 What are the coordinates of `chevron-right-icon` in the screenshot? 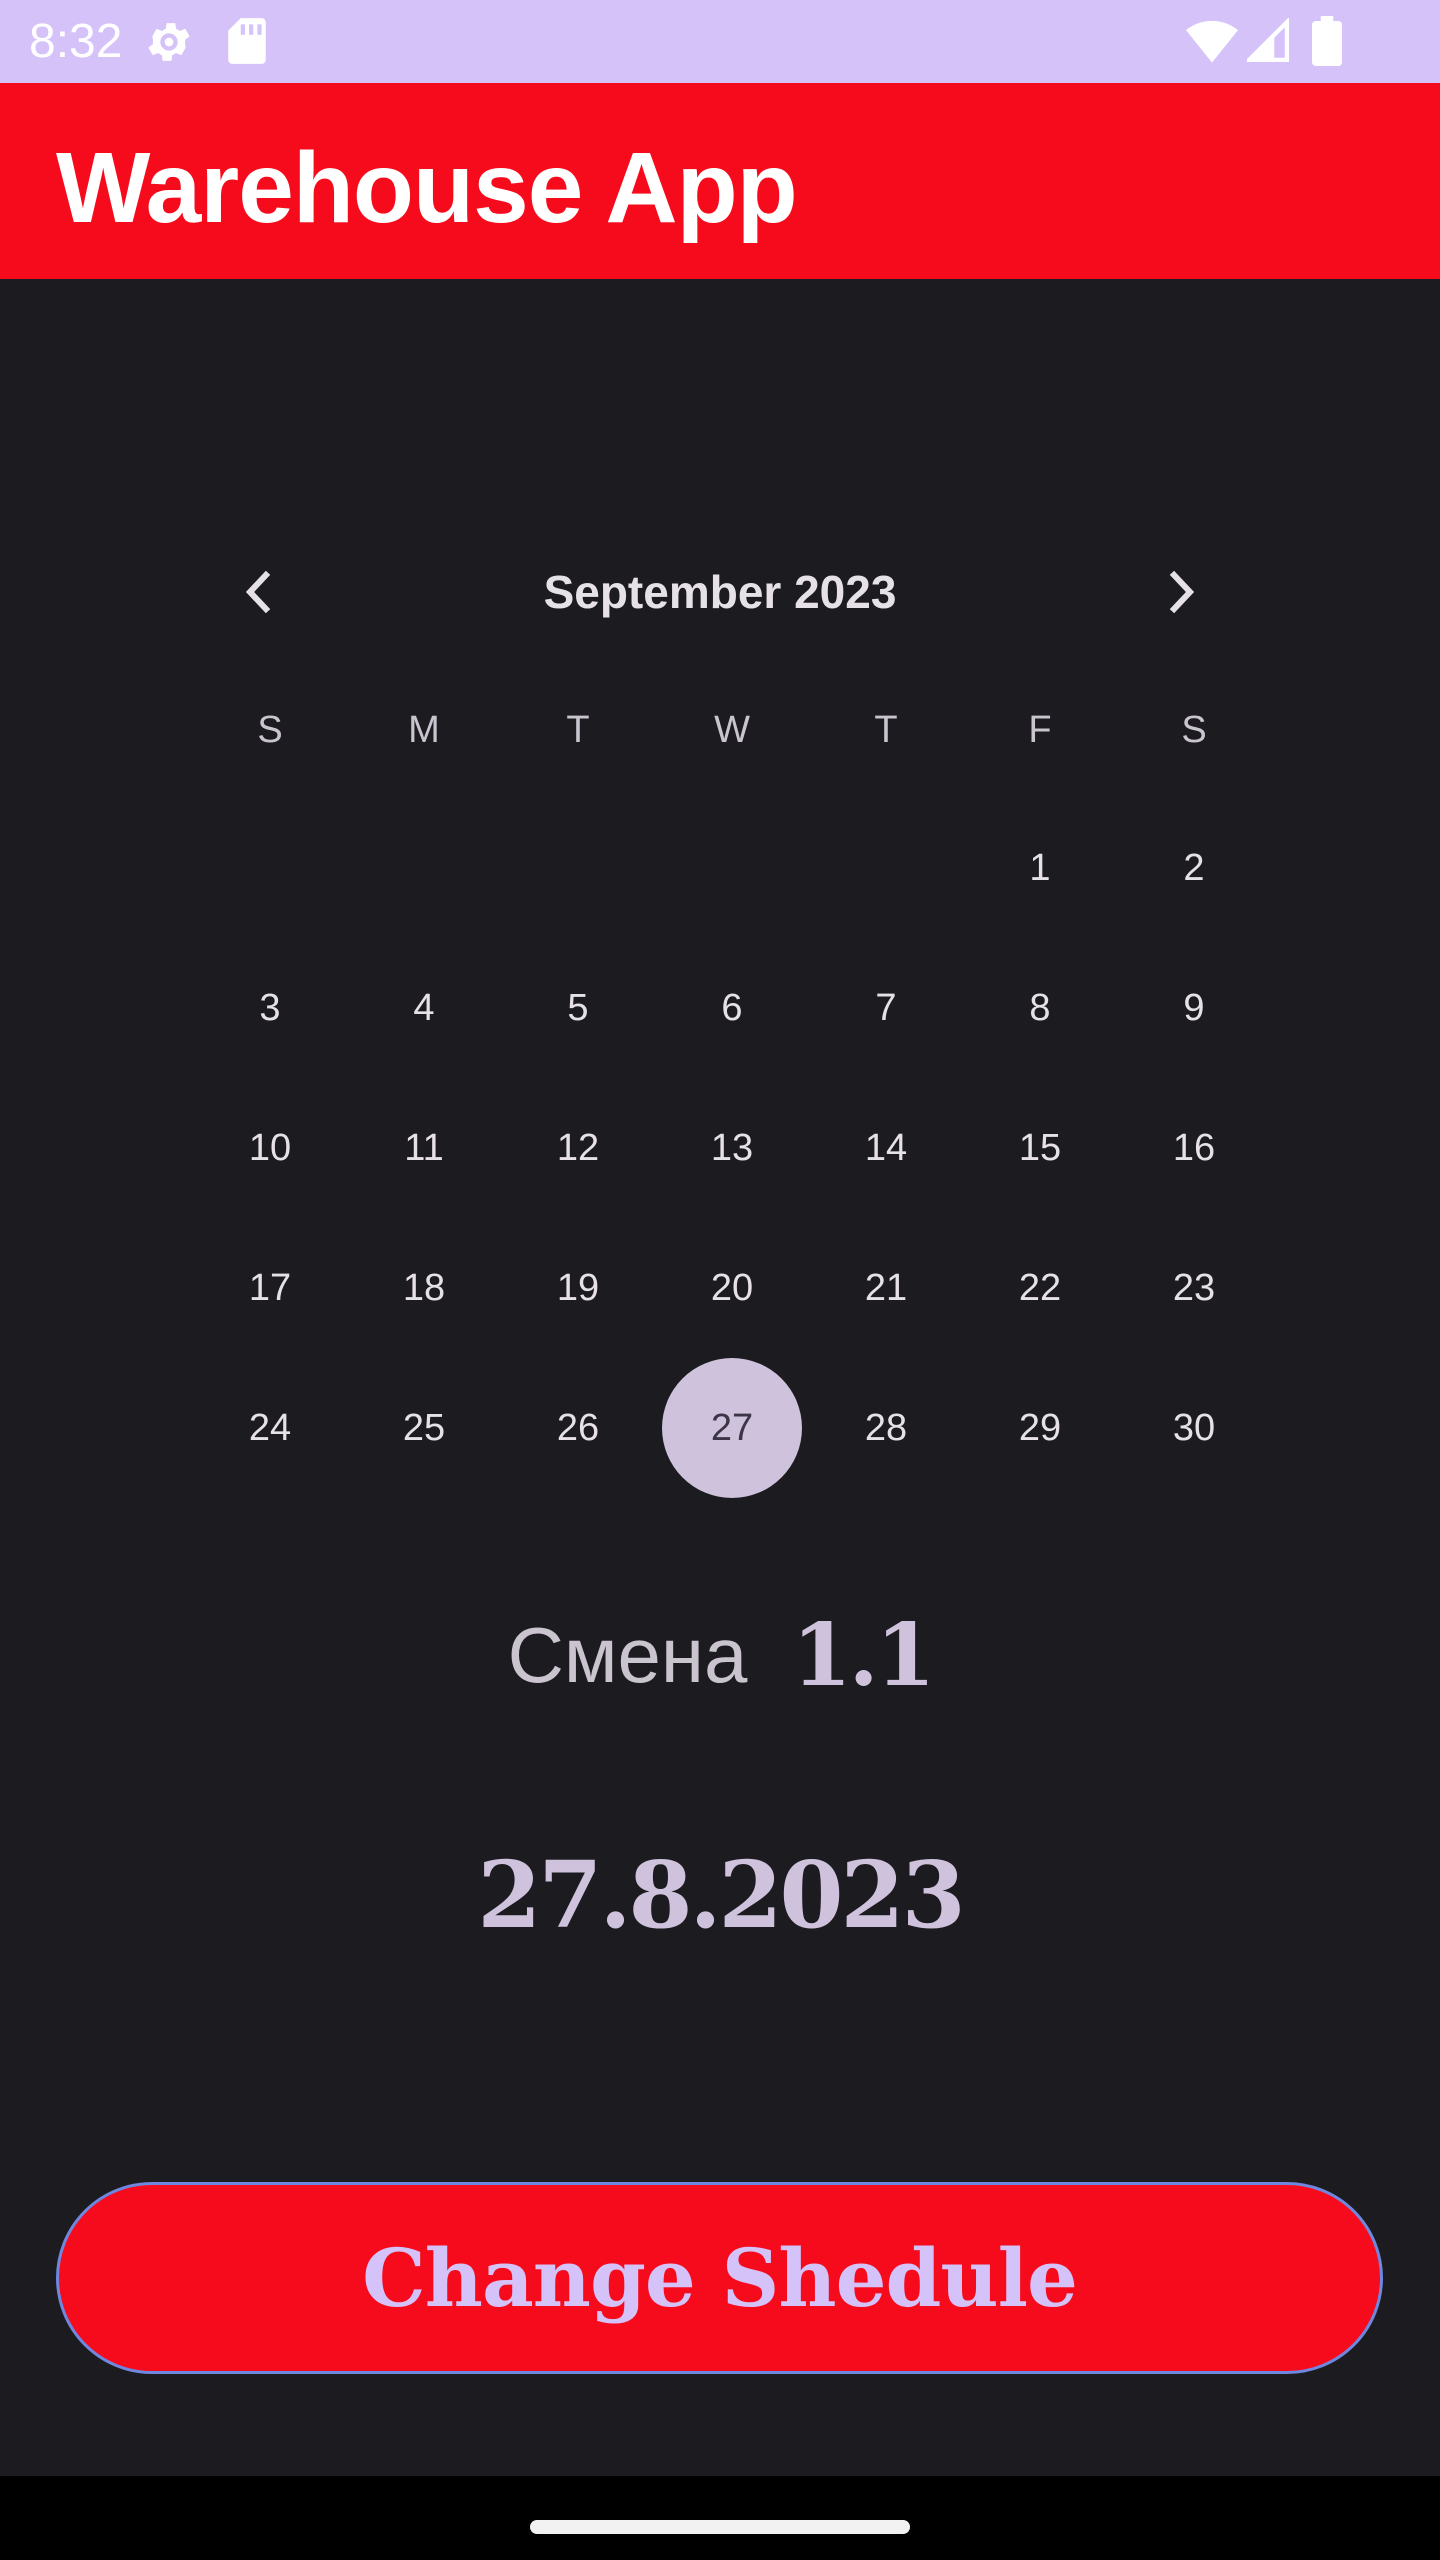 It's located at (1182, 592).